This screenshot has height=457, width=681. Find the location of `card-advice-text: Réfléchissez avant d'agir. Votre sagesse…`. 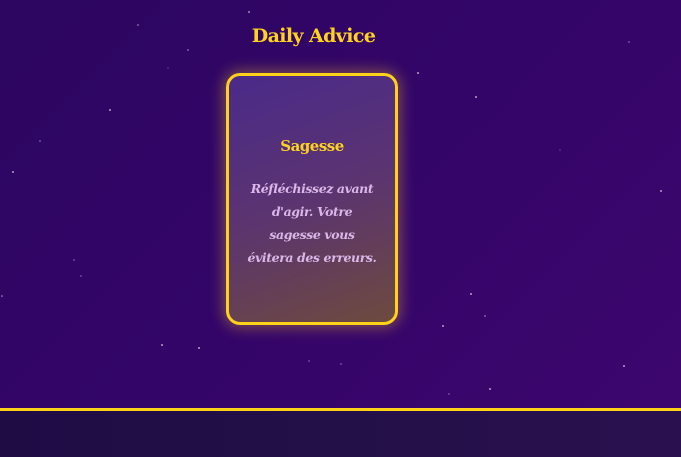

card-advice-text: Réfléchissez avant d'agir. Votre sagesse… is located at coordinates (312, 223).